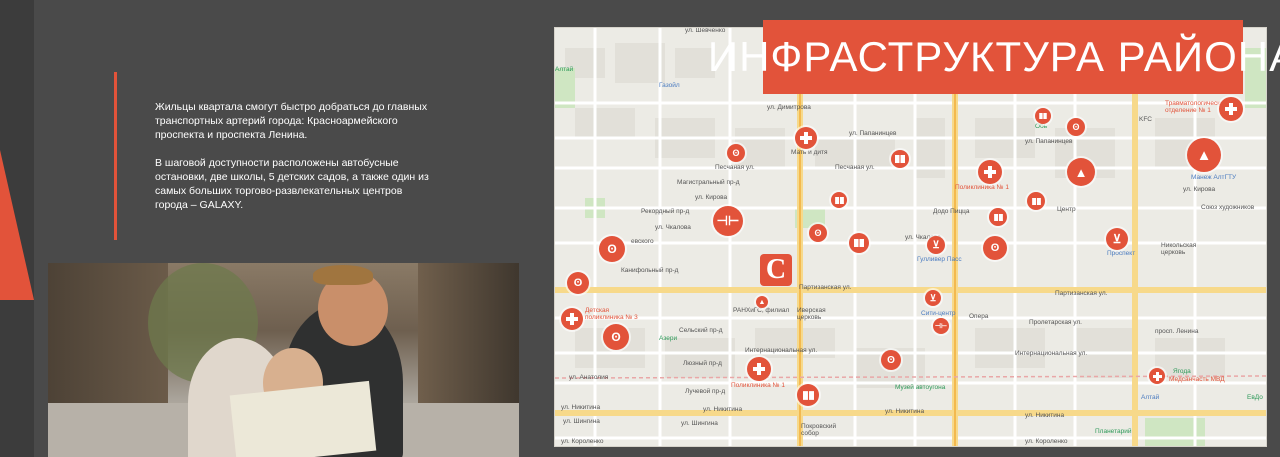  What do you see at coordinates (17, 225) in the screenshot?
I see `left-red-triangle` at bounding box center [17, 225].